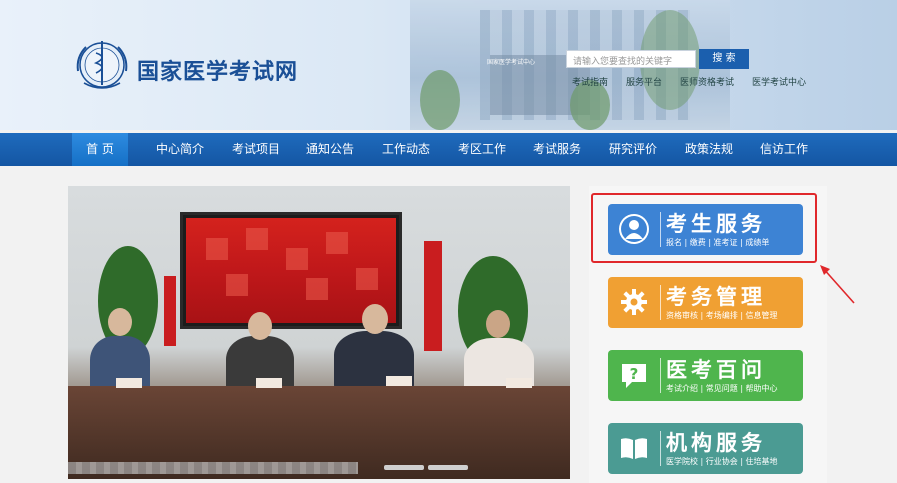  I want to click on question-chat-icon: ?, so click(634, 376).